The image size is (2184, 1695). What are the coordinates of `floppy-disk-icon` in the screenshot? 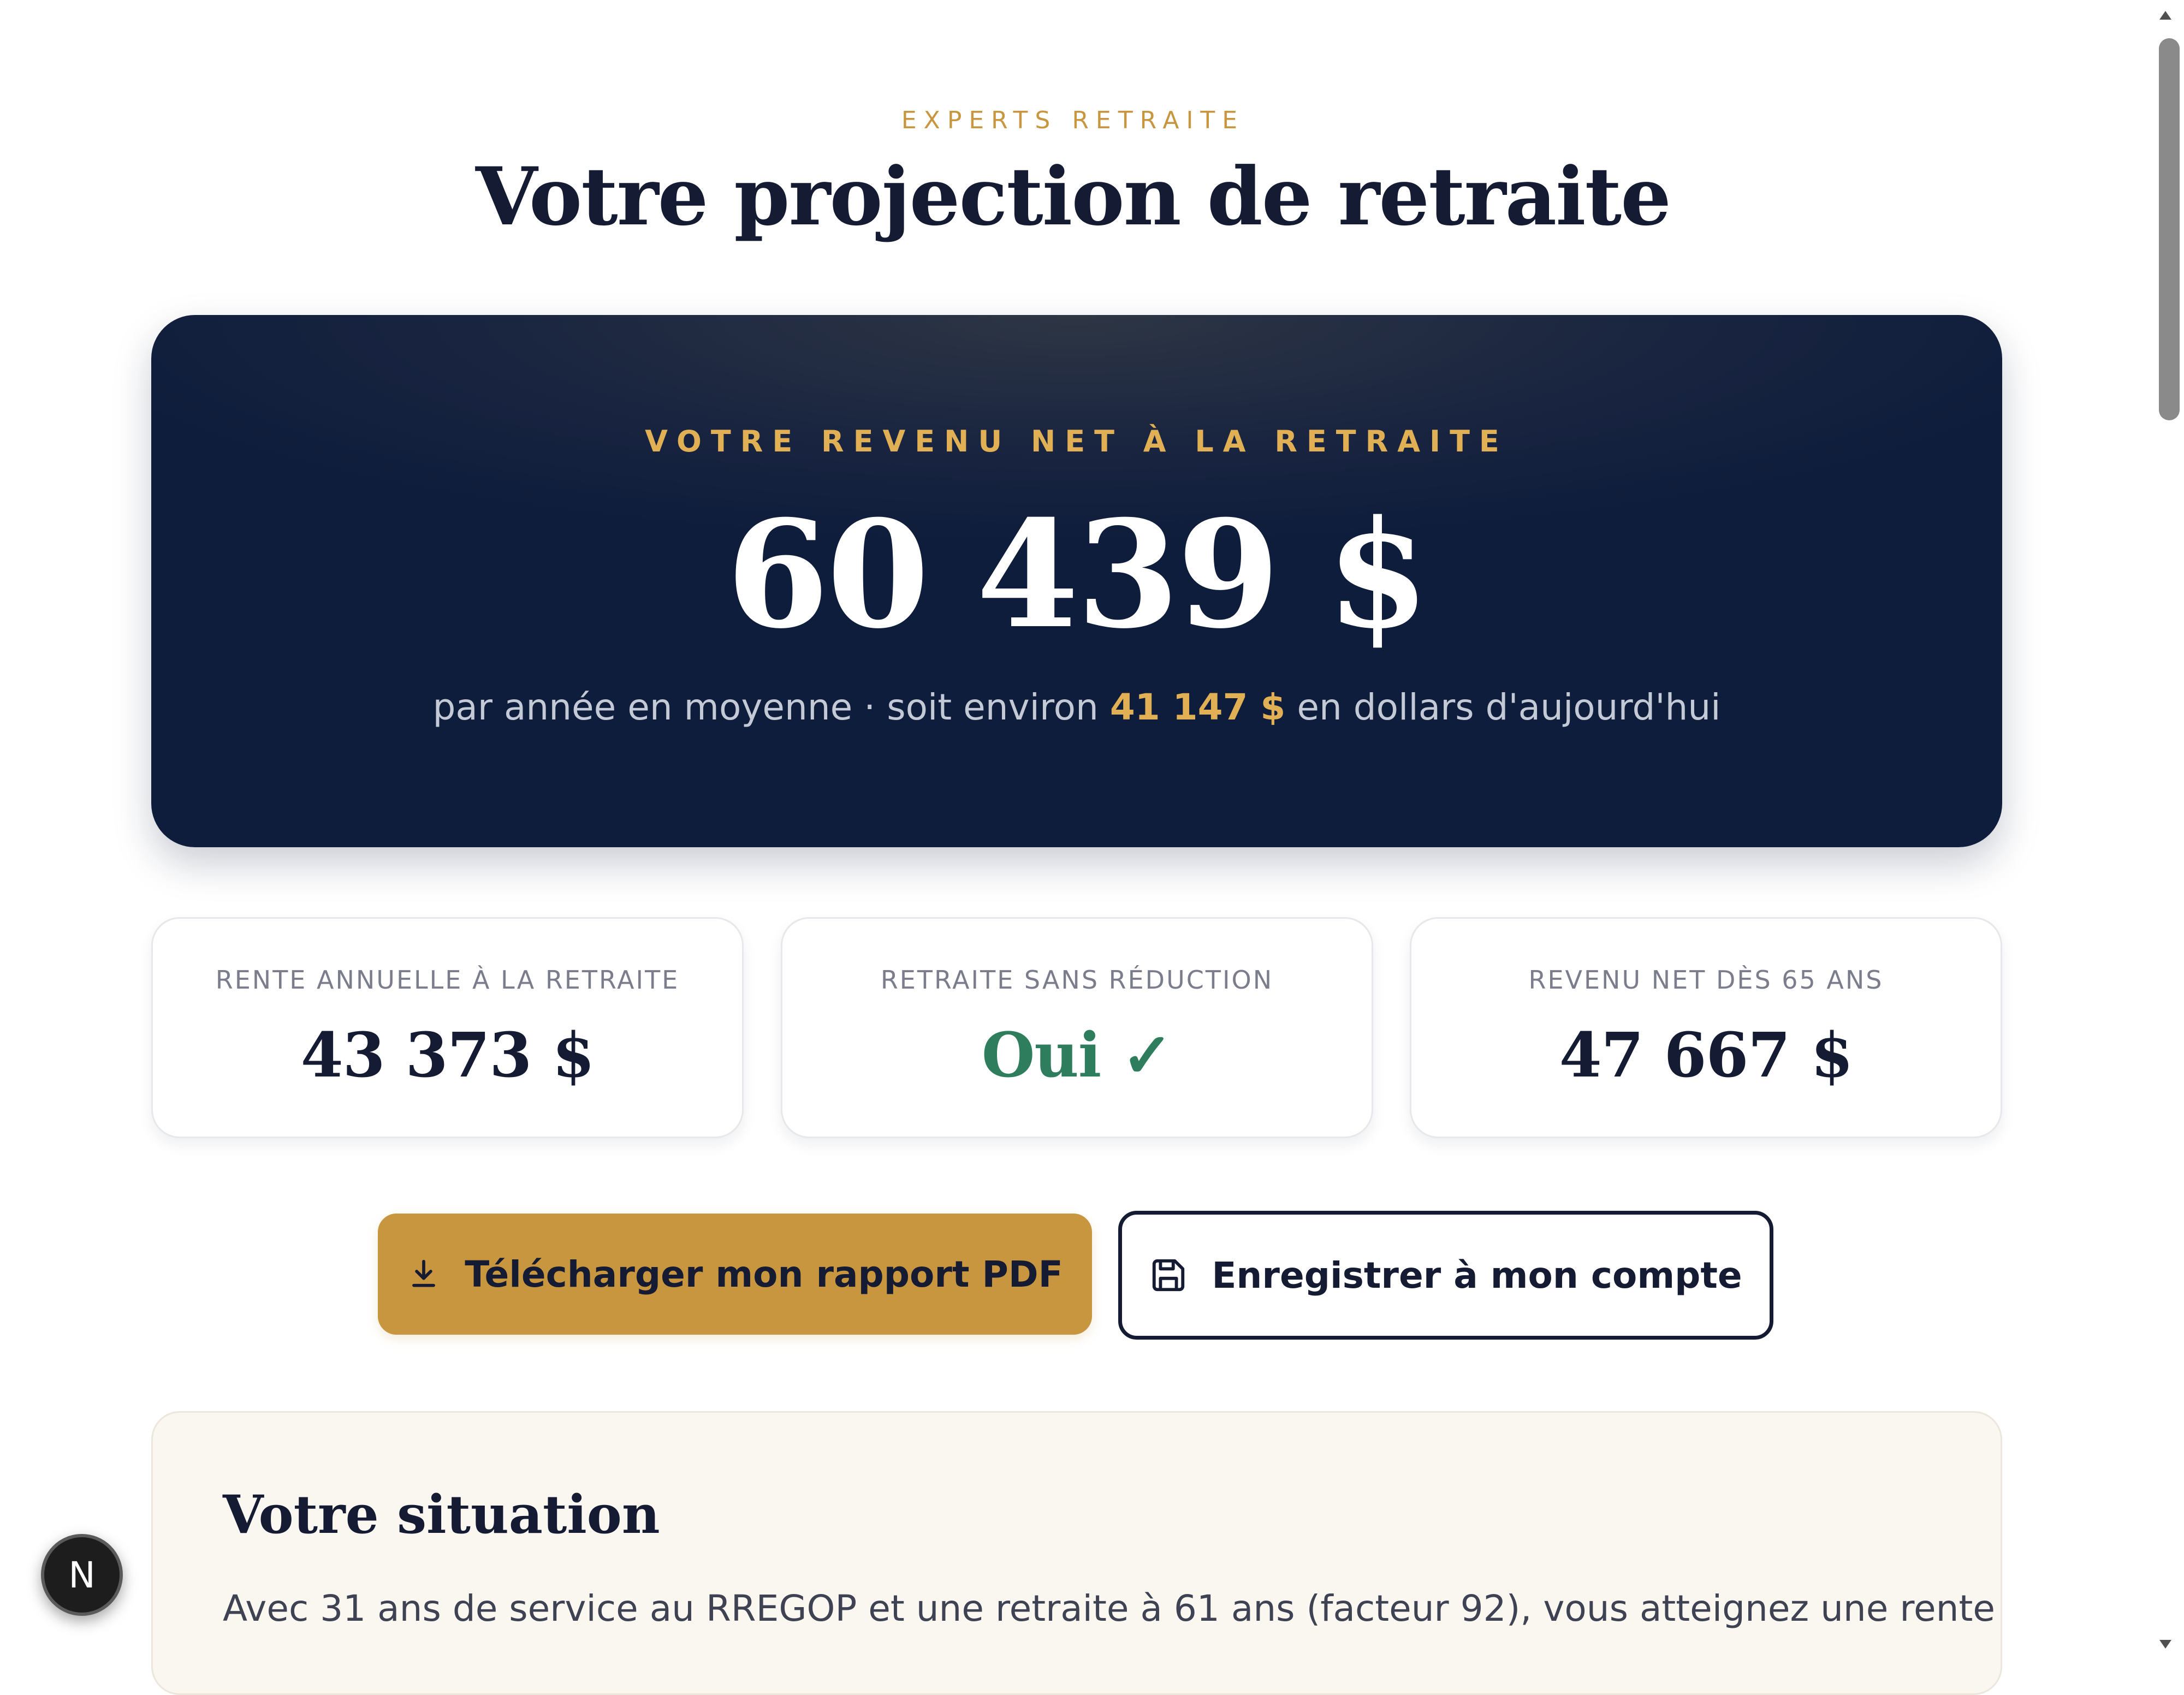 It's located at (1168, 1275).